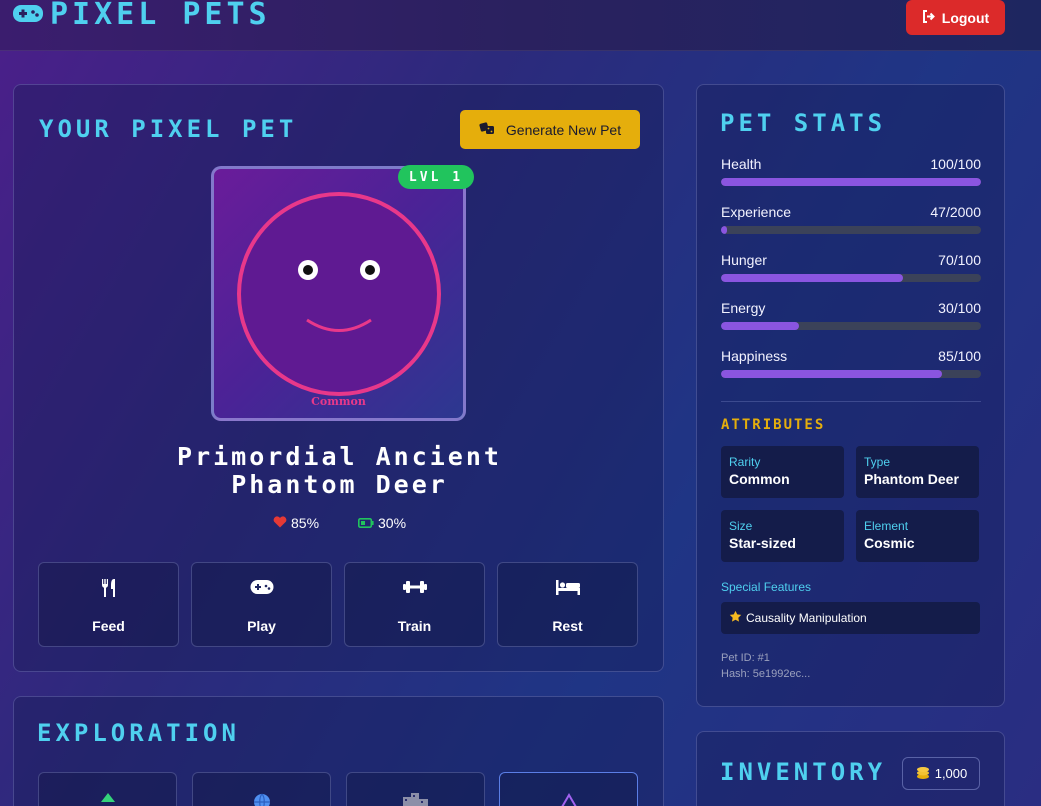 The height and width of the screenshot is (806, 1041). I want to click on battery-icon, so click(366, 523).